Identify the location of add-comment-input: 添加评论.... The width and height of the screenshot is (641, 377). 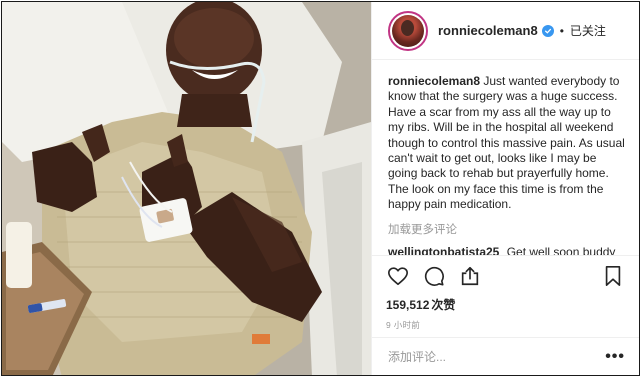
(496, 356).